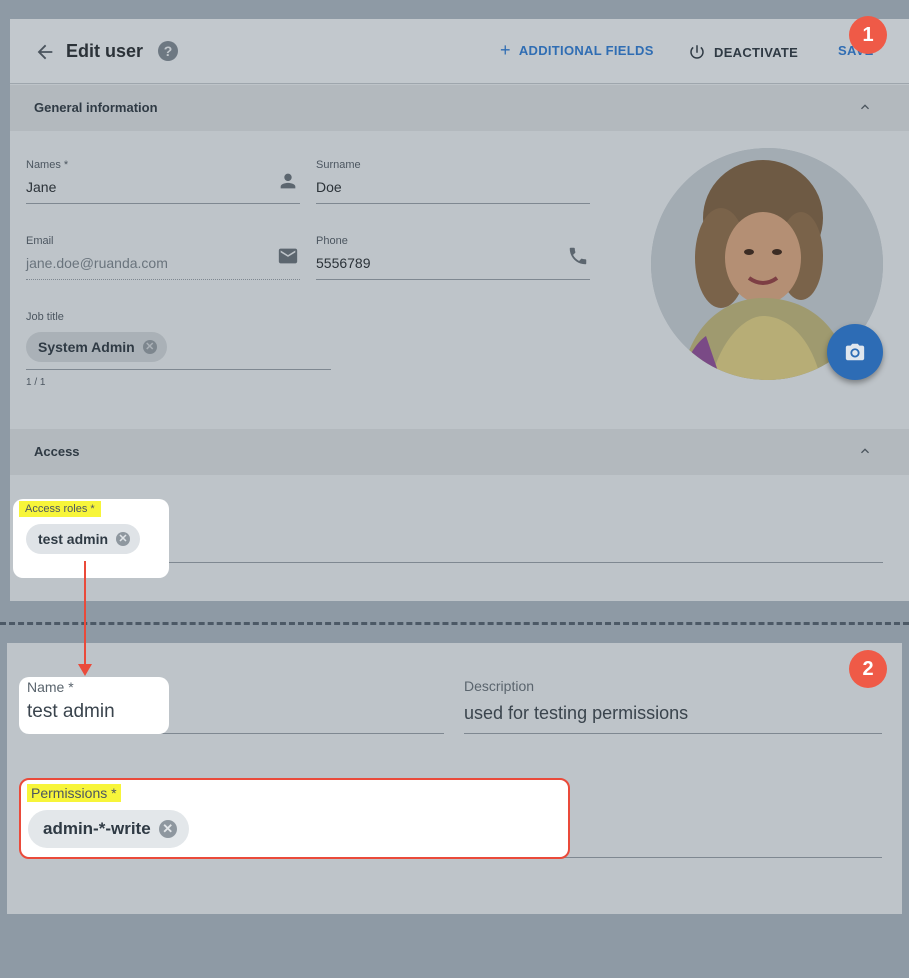  Describe the element at coordinates (453, 279) in the screenshot. I see `phone-underline` at that location.